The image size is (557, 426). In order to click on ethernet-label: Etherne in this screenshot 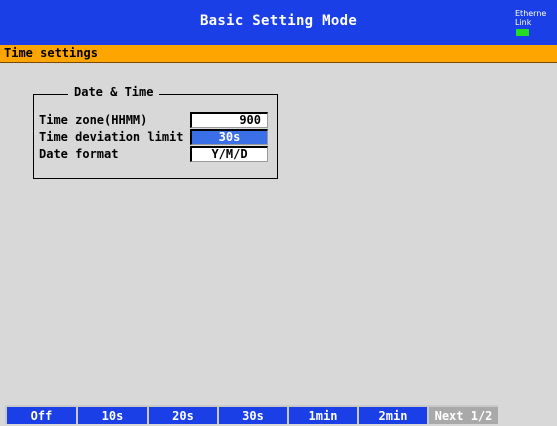, I will do `click(531, 13)`.